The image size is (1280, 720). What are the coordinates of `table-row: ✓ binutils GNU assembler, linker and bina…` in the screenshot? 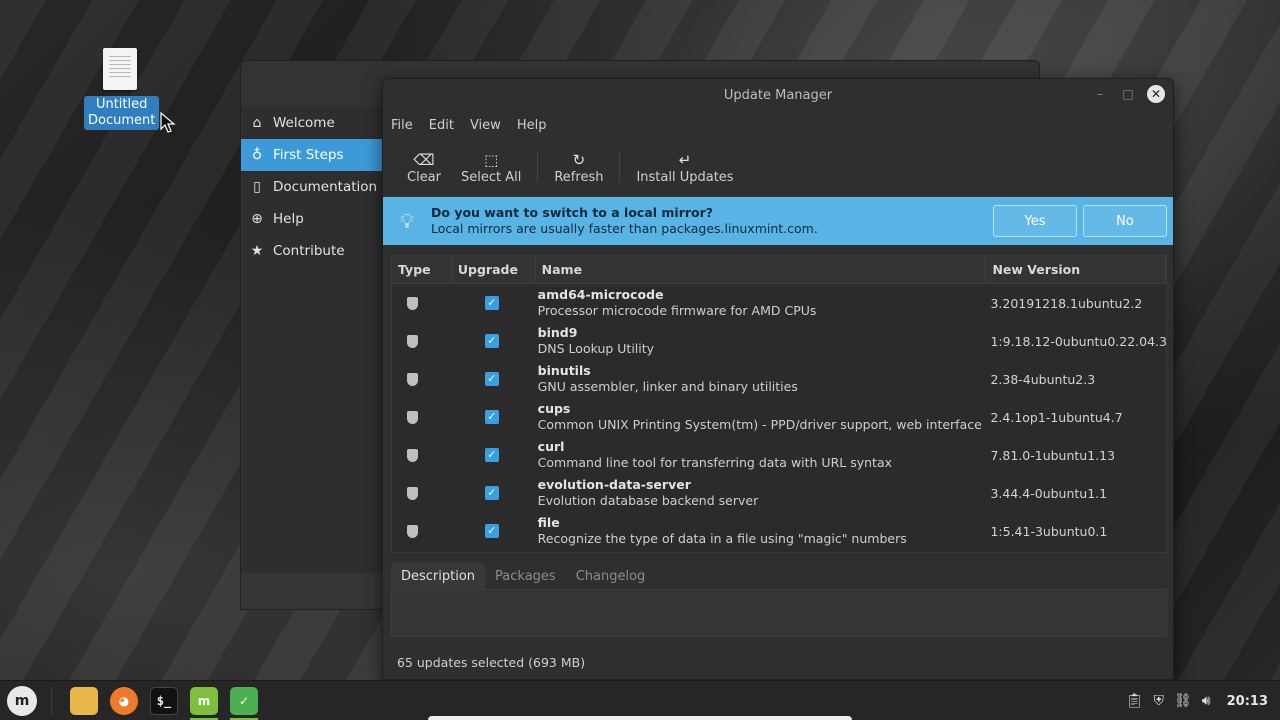 It's located at (779, 379).